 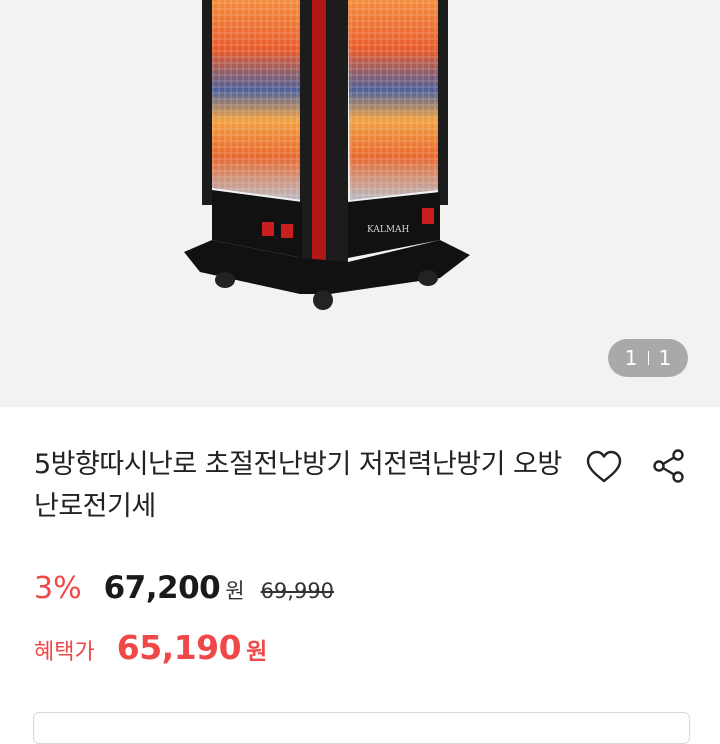 I want to click on image-counter-current: 1, so click(x=631, y=358).